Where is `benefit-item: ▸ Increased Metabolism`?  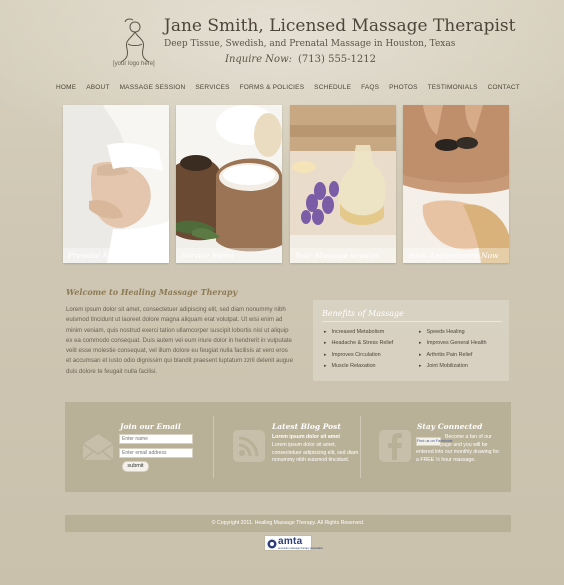 benefit-item: ▸ Increased Metabolism is located at coordinates (358, 334).